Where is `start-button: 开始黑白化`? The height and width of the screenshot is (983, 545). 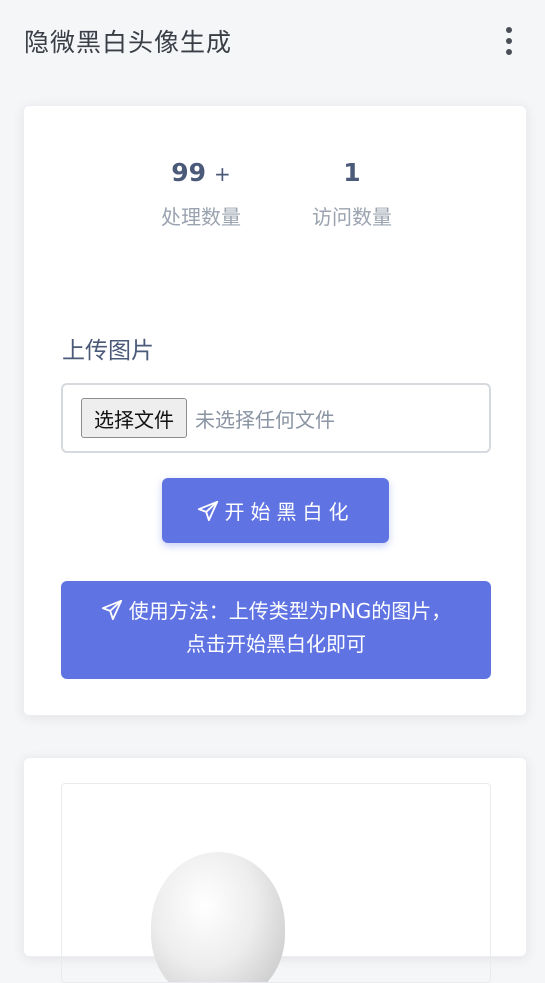
start-button: 开始黑白化 is located at coordinates (275, 510).